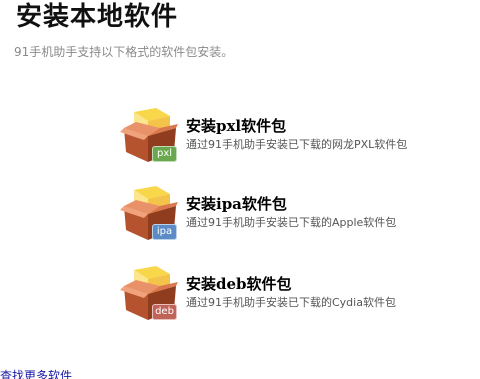  I want to click on option-description: 通过91手机助手安装已下载的Cydia软件包, so click(291, 302).